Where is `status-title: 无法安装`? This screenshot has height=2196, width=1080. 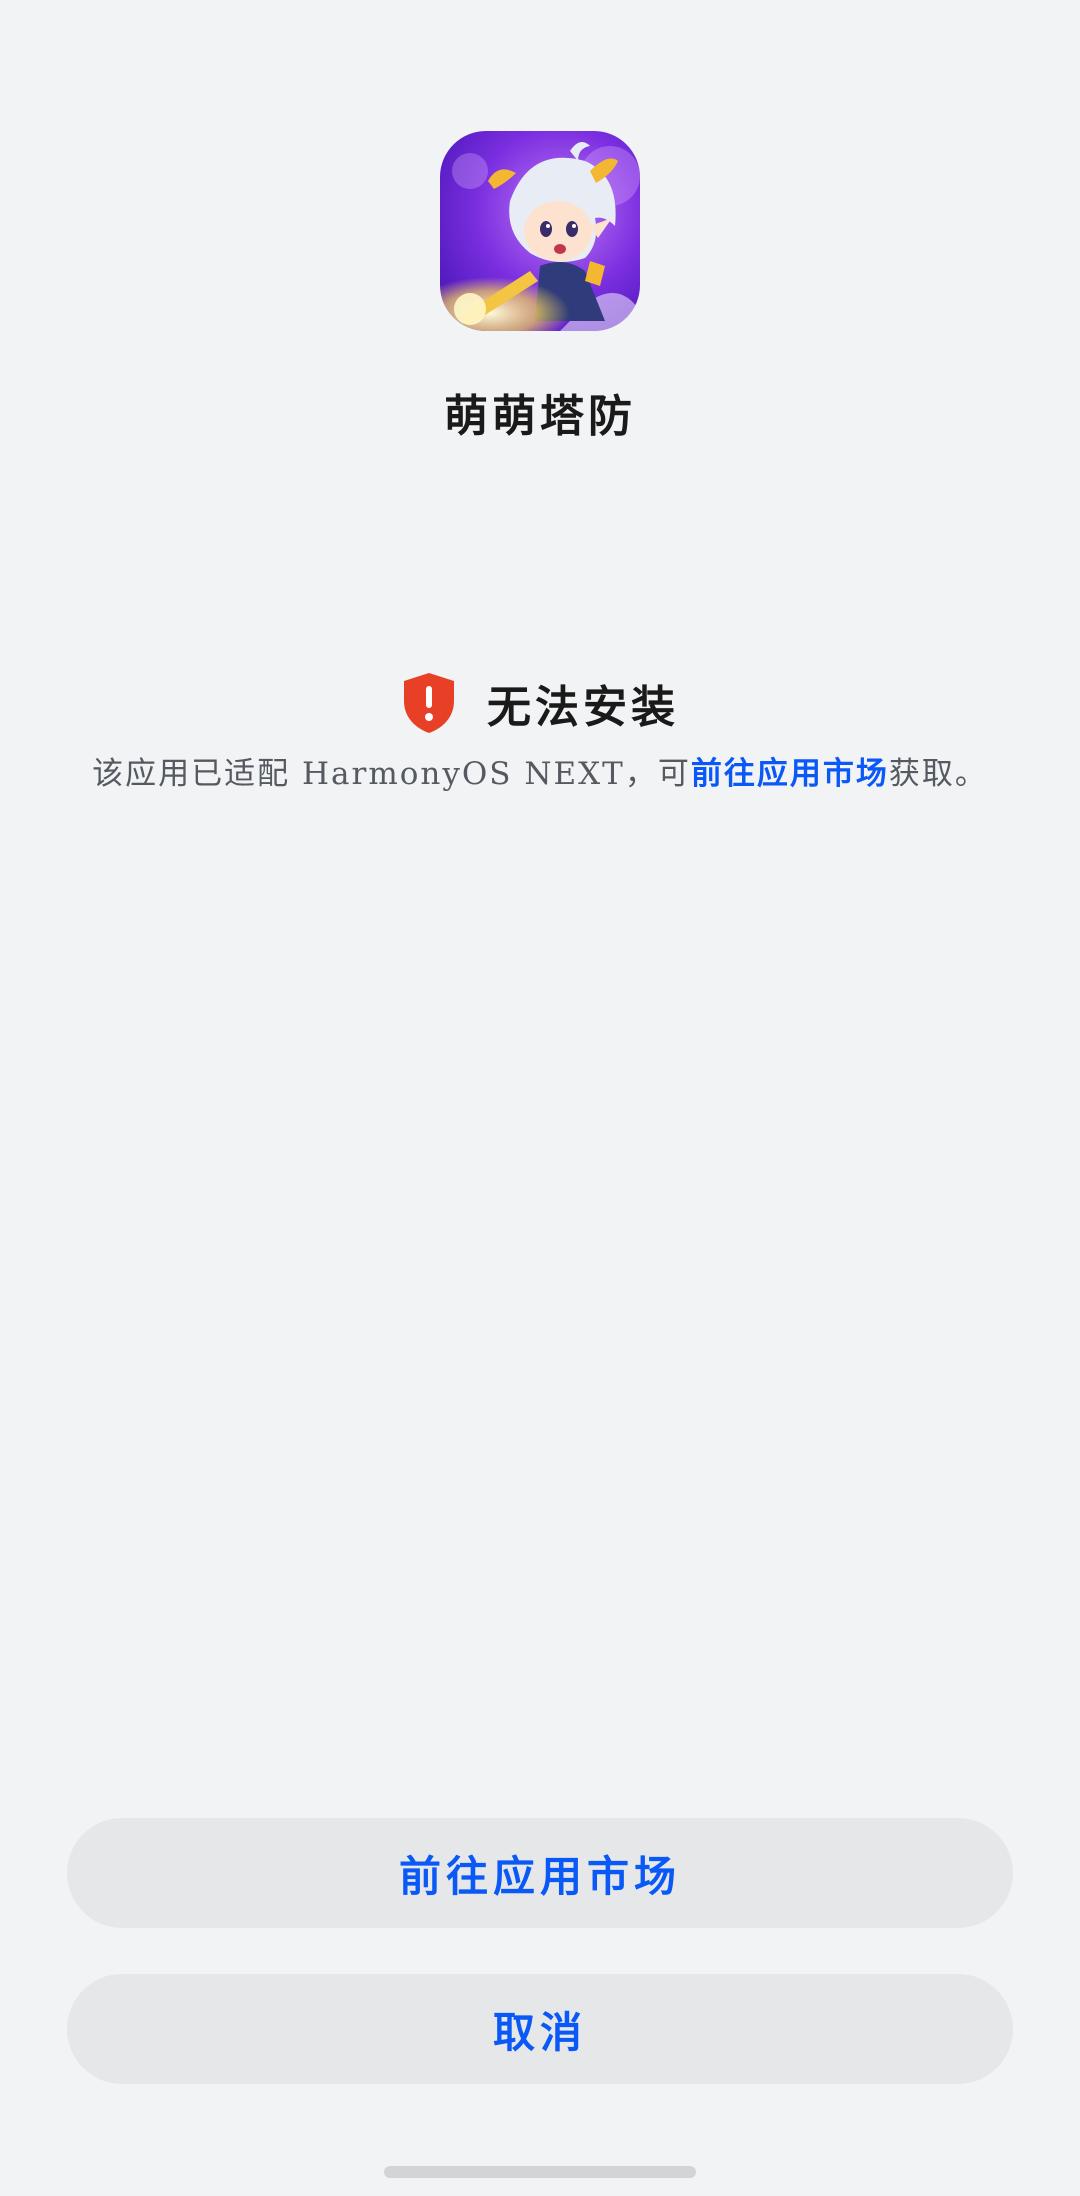
status-title: 无法安装 is located at coordinates (583, 707).